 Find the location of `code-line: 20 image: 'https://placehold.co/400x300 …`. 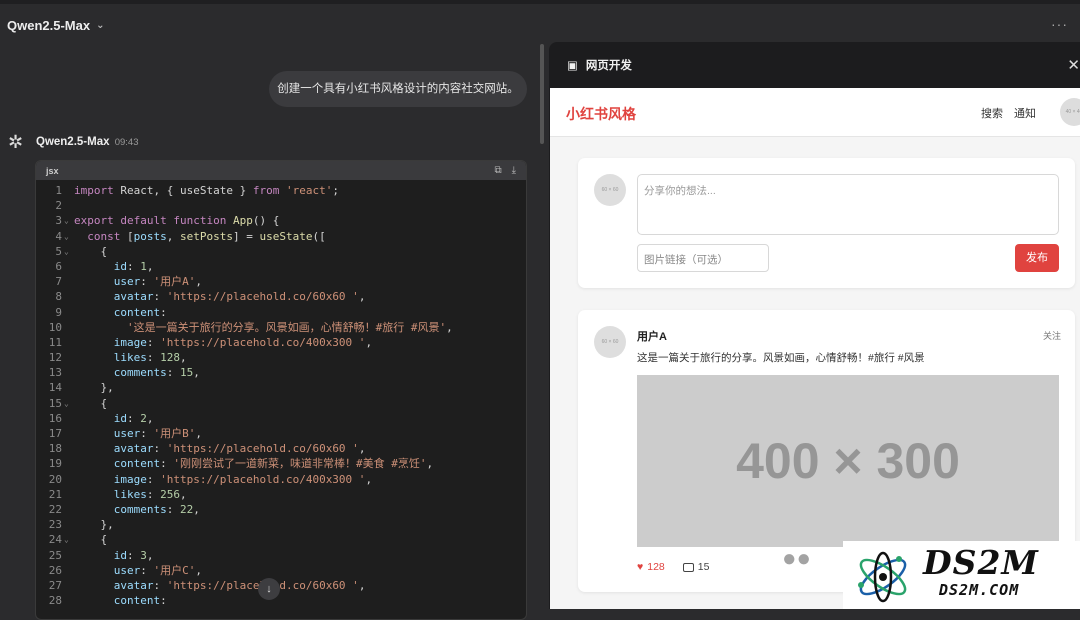

code-line: 20 image: 'https://placehold.co/400x300 … is located at coordinates (281, 479).